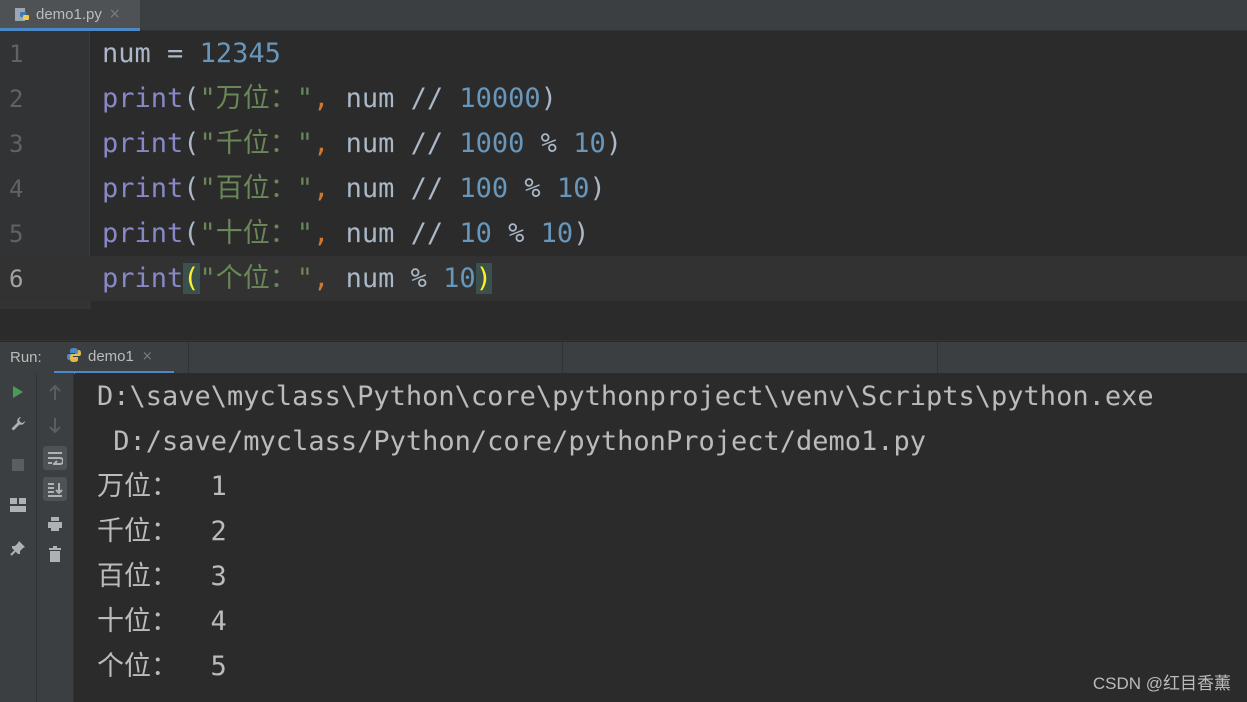 The image size is (1247, 702). What do you see at coordinates (623, 15) in the screenshot?
I see `editor-tab-bar: demo1.py ×` at bounding box center [623, 15].